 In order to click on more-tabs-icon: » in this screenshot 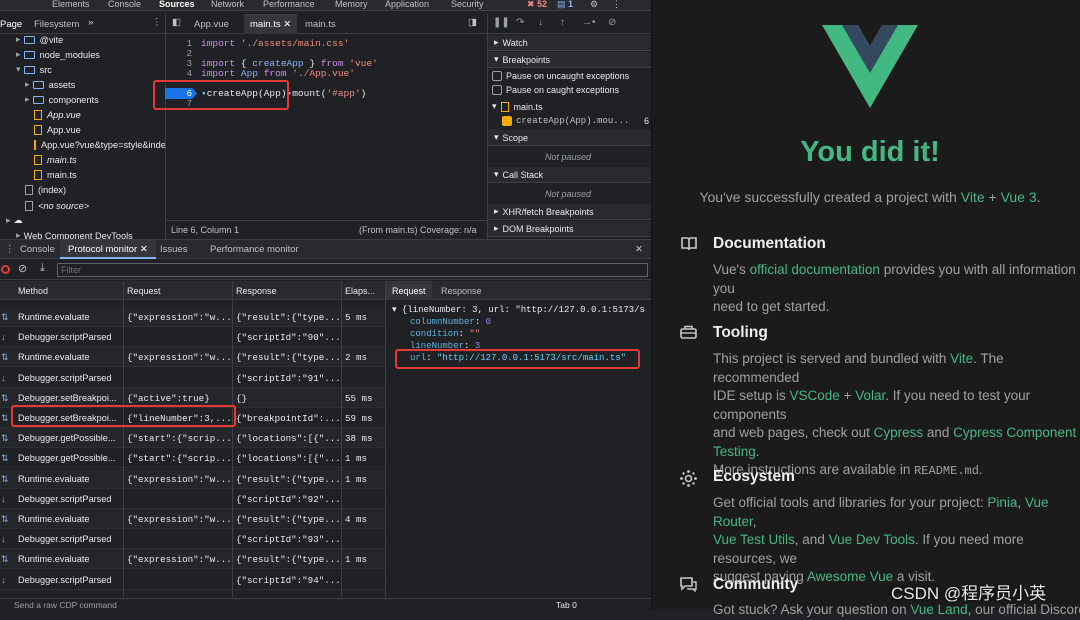, I will do `click(90, 22)`.